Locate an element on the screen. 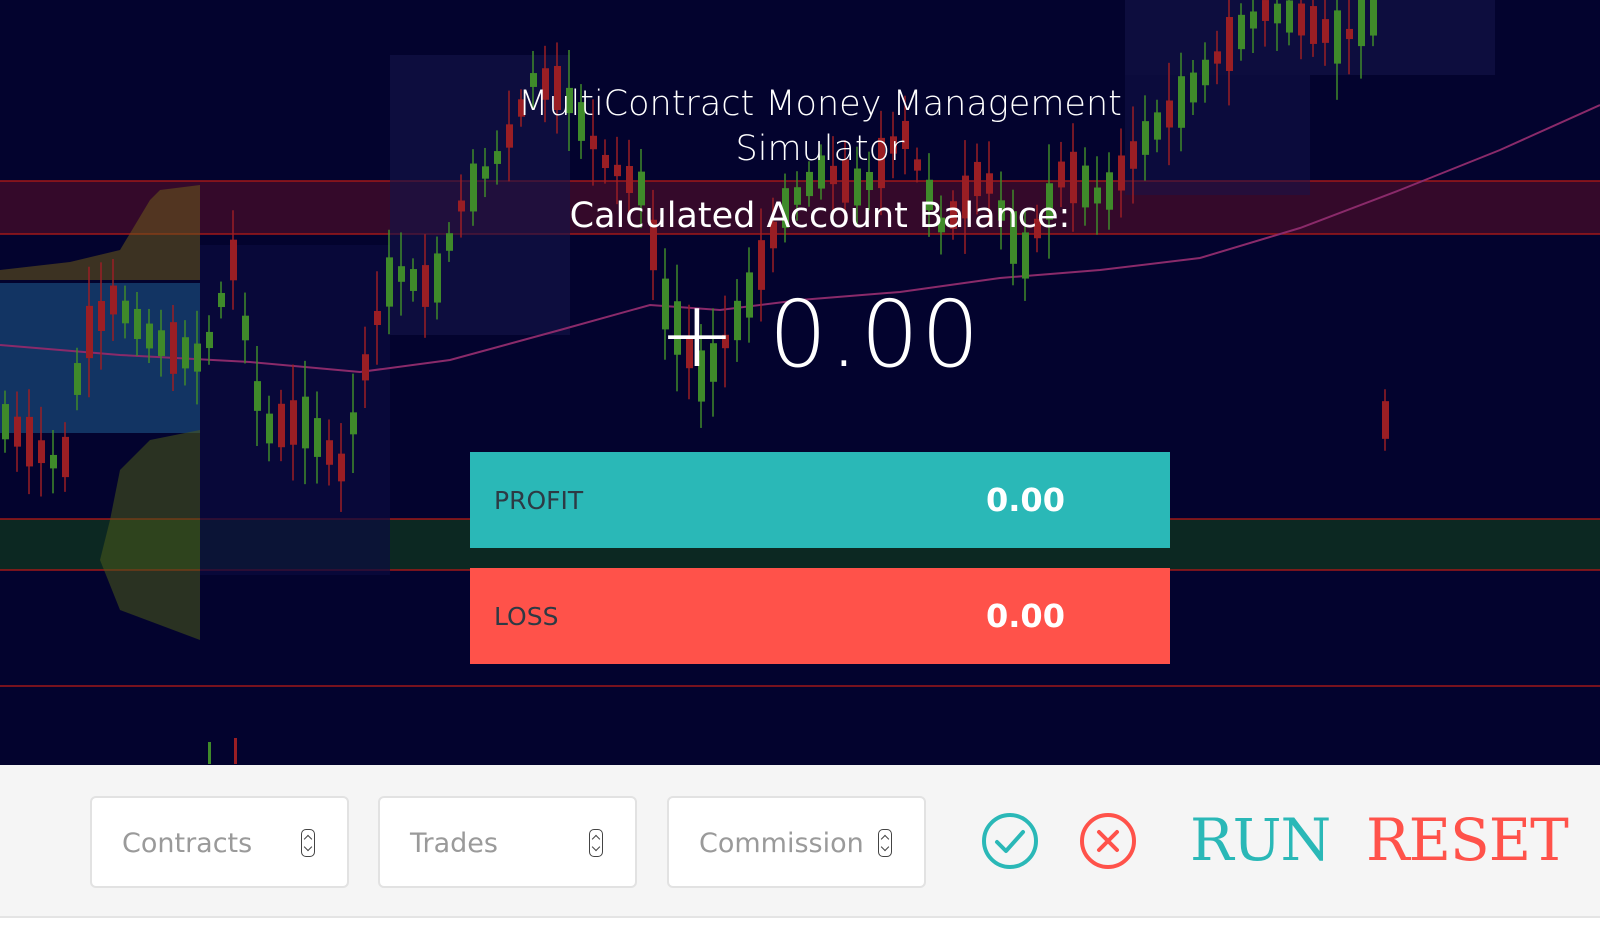 The image size is (1600, 946). trades-stepper-icon is located at coordinates (596, 843).